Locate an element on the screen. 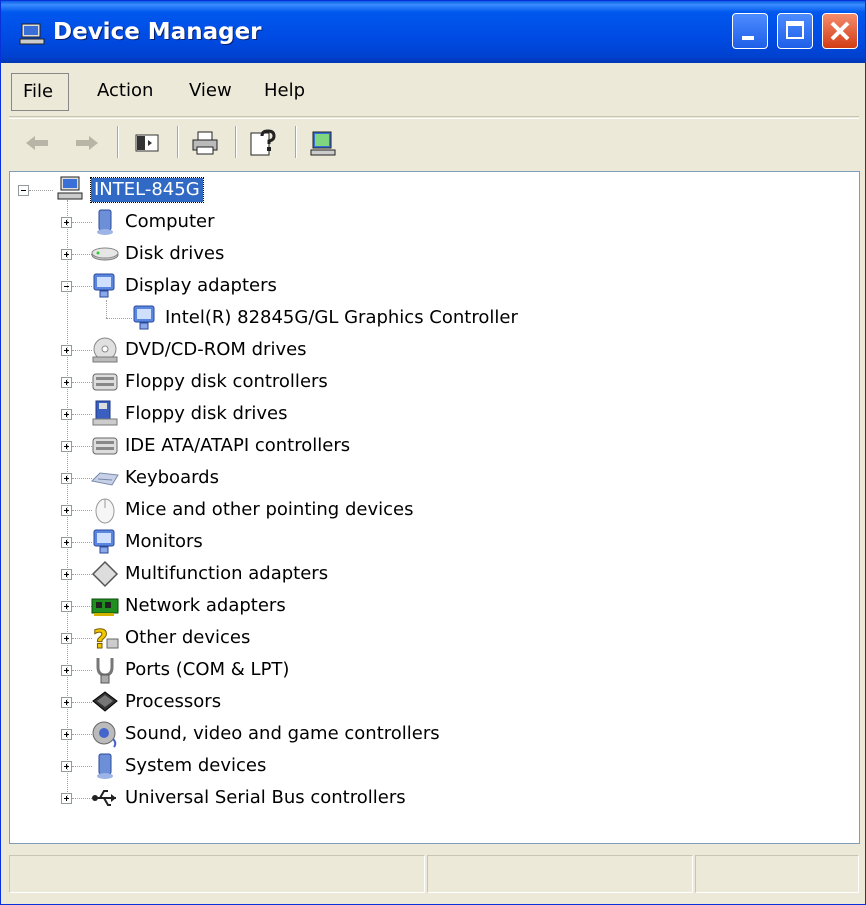  forward-button is located at coordinates (87, 143).